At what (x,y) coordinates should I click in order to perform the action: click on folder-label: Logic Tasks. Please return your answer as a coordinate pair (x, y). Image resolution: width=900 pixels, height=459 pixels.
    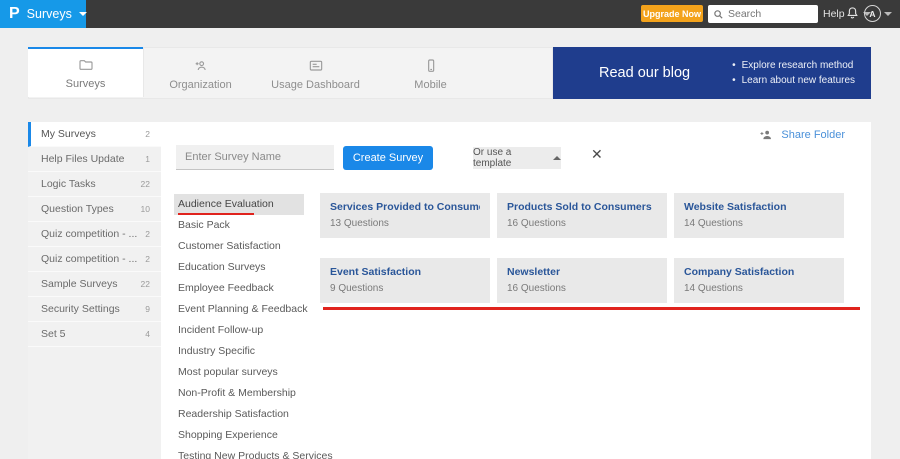
    Looking at the image, I should click on (68, 184).